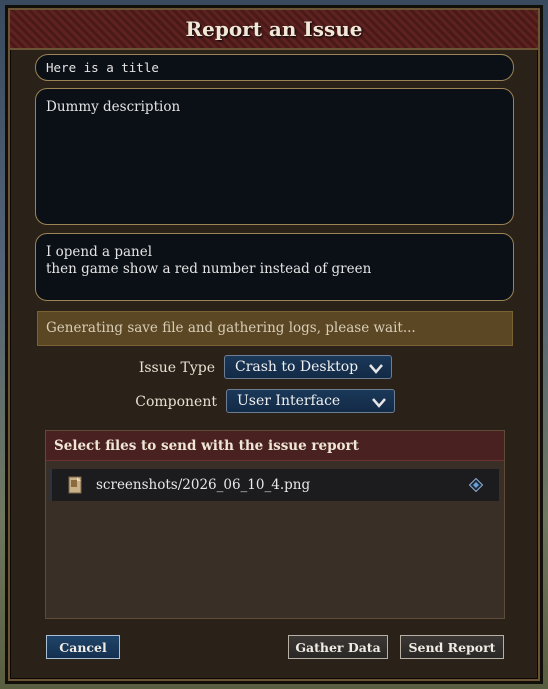 Image resolution: width=548 pixels, height=689 pixels. What do you see at coordinates (289, 401) in the screenshot?
I see `component-value: User Interface` at bounding box center [289, 401].